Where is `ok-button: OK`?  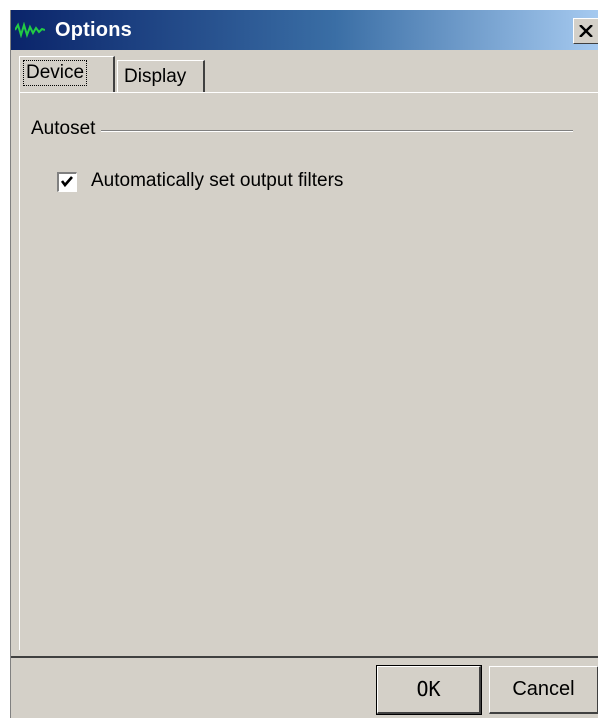
ok-button: OK is located at coordinates (429, 690).